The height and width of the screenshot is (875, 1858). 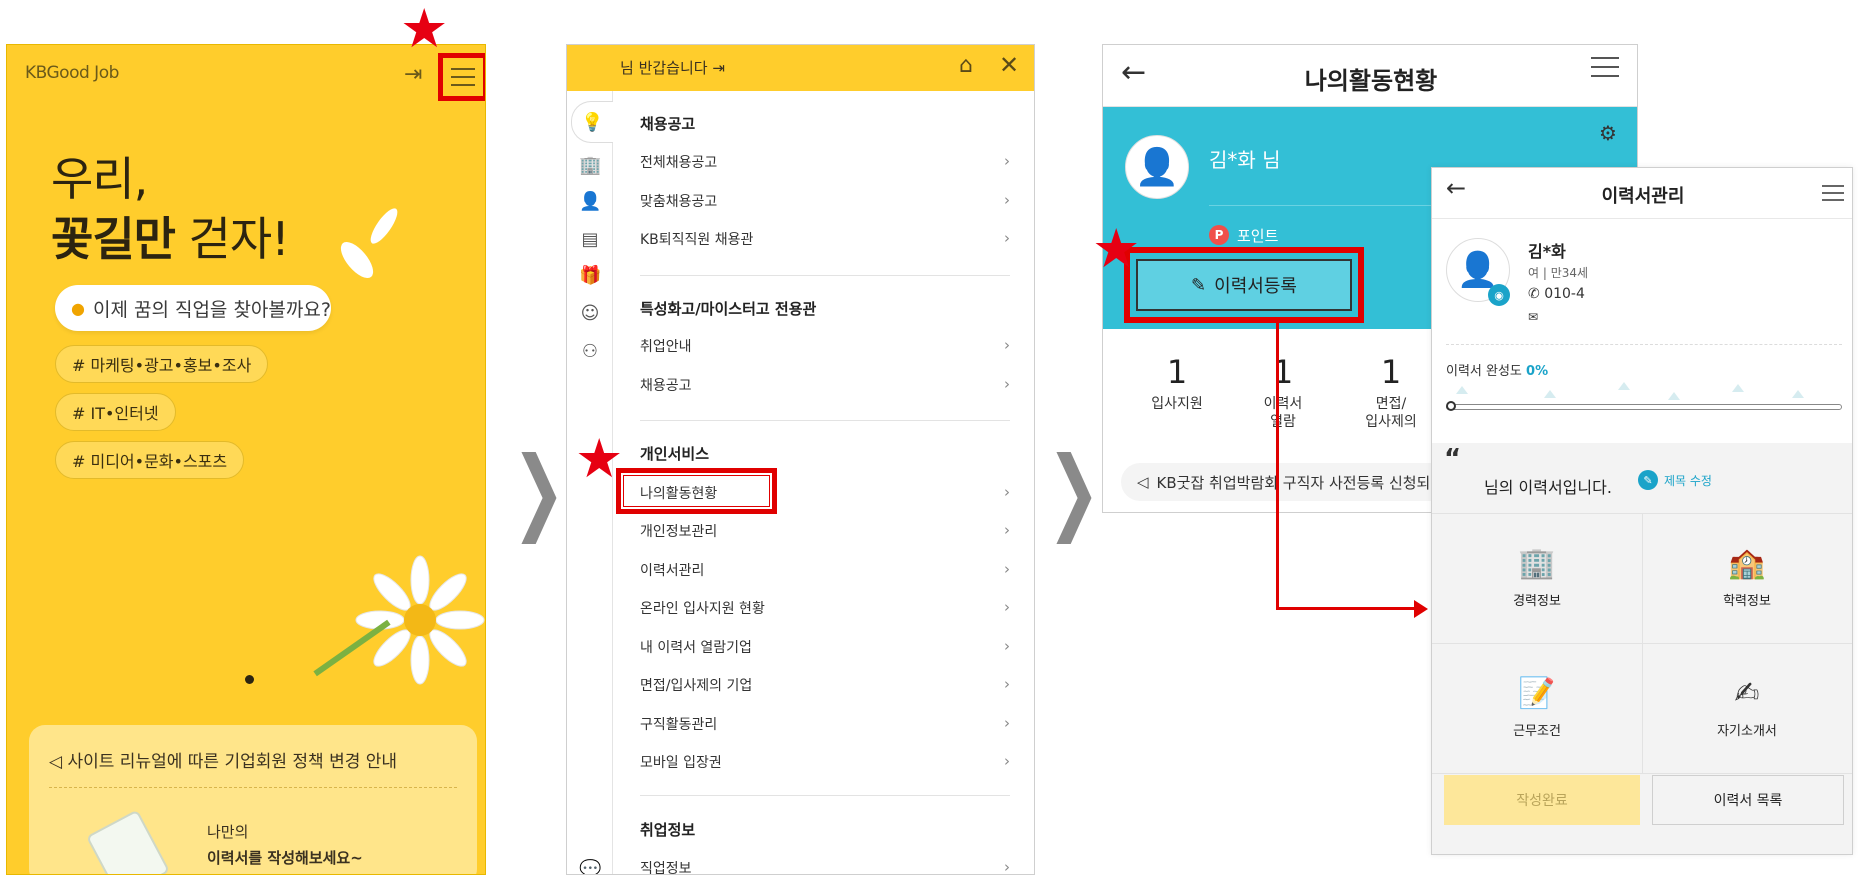 What do you see at coordinates (1675, 480) in the screenshot?
I see `edit-title-button: ✎ 제목 수정` at bounding box center [1675, 480].